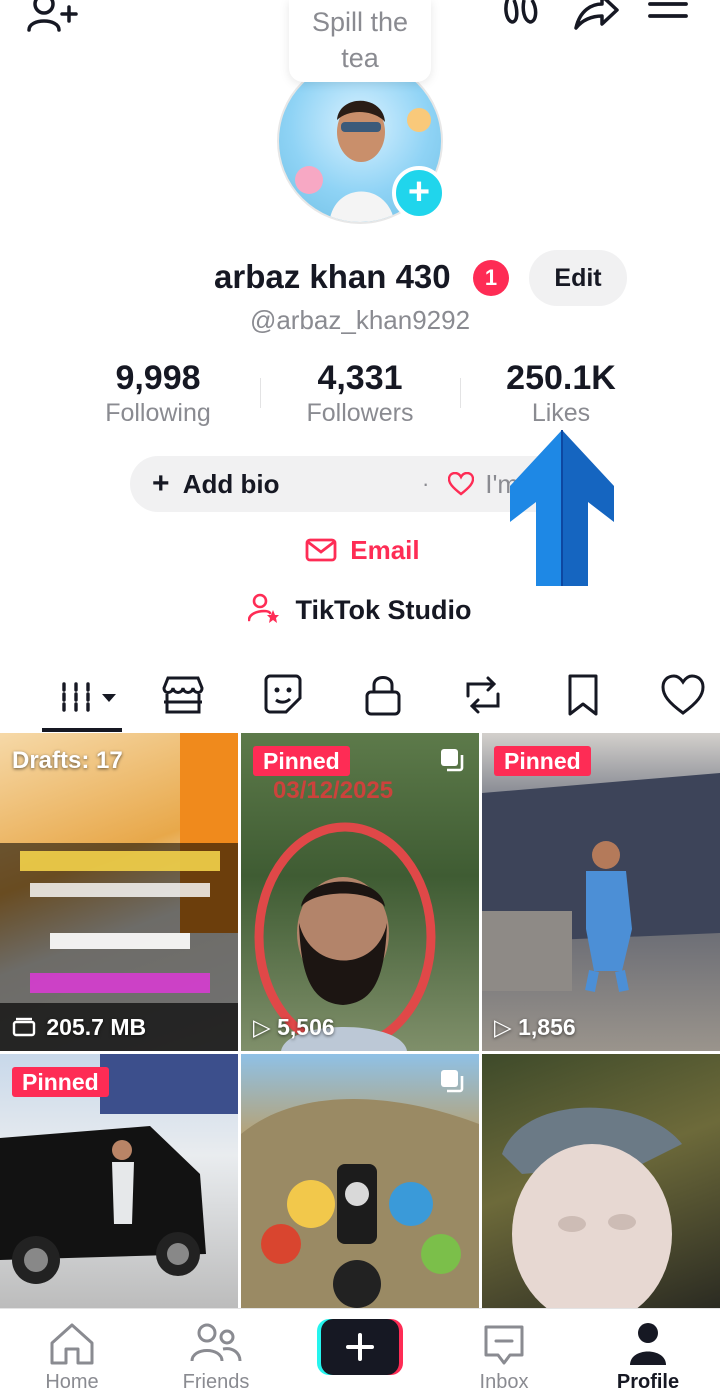 This screenshot has width=720, height=1388. What do you see at coordinates (67, 760) in the screenshot?
I see `drafts-count-label: Drafts: 17` at bounding box center [67, 760].